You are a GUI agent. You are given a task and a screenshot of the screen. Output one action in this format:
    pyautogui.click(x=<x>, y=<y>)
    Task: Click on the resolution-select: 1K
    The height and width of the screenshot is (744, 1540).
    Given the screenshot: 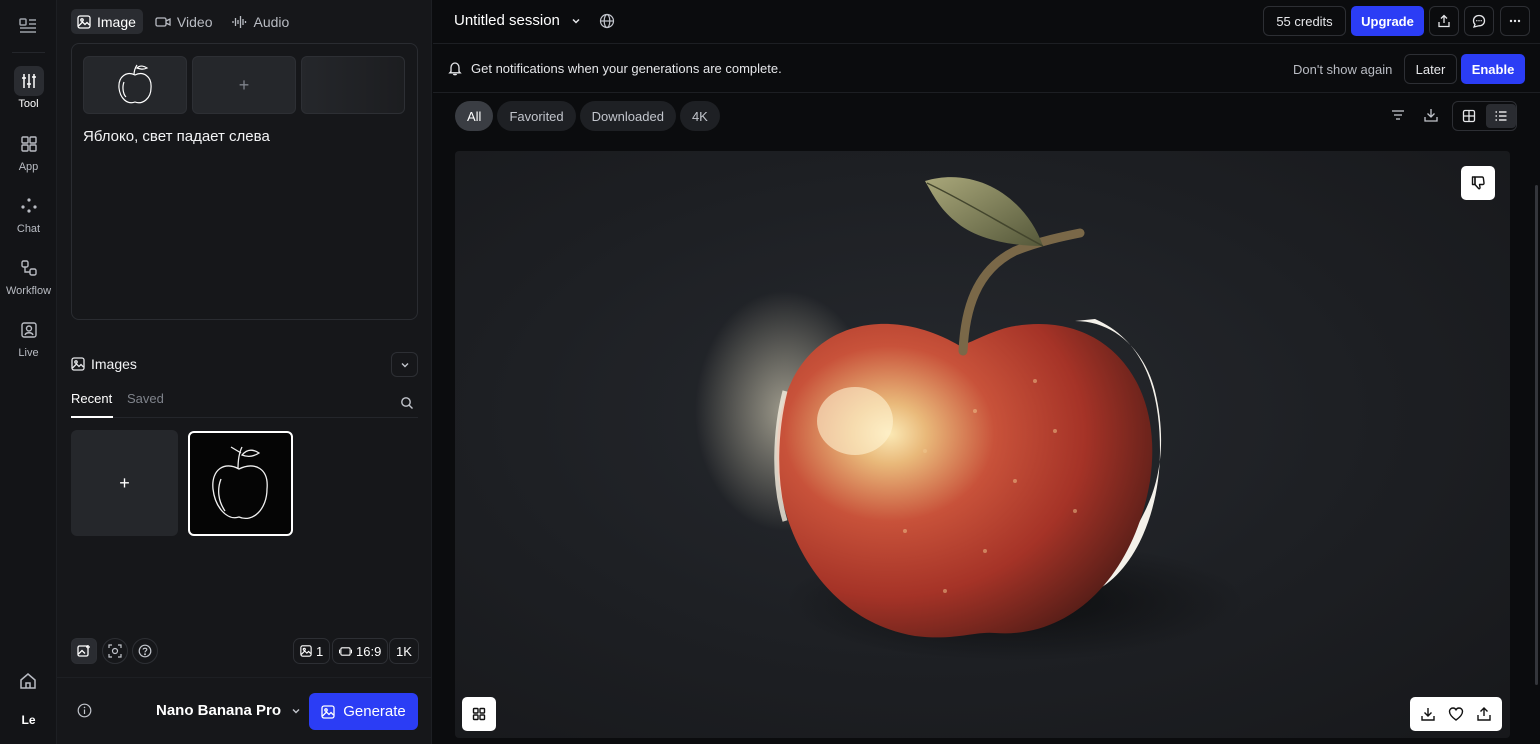 What is the action you would take?
    pyautogui.click(x=404, y=651)
    